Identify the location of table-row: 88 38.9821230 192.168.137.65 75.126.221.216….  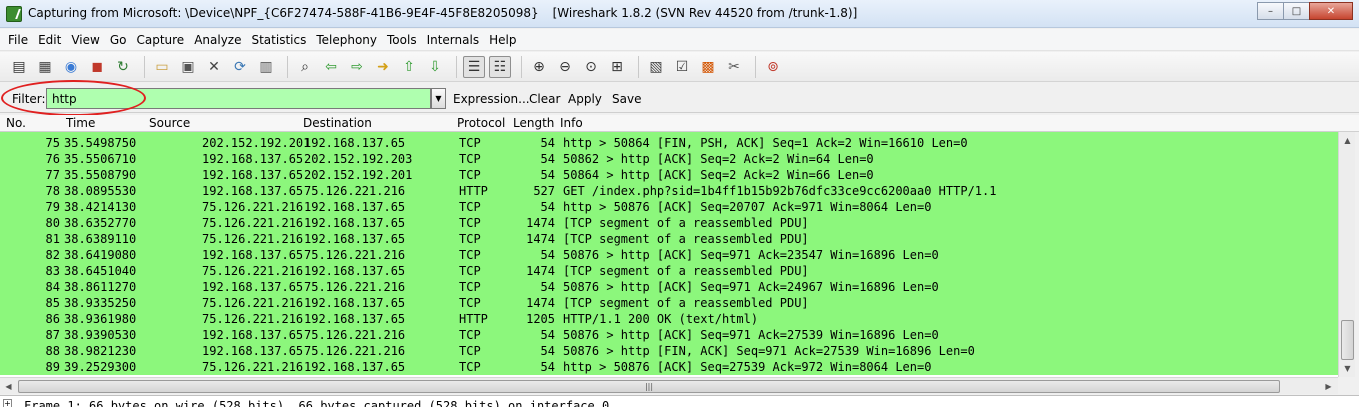
(669, 351).